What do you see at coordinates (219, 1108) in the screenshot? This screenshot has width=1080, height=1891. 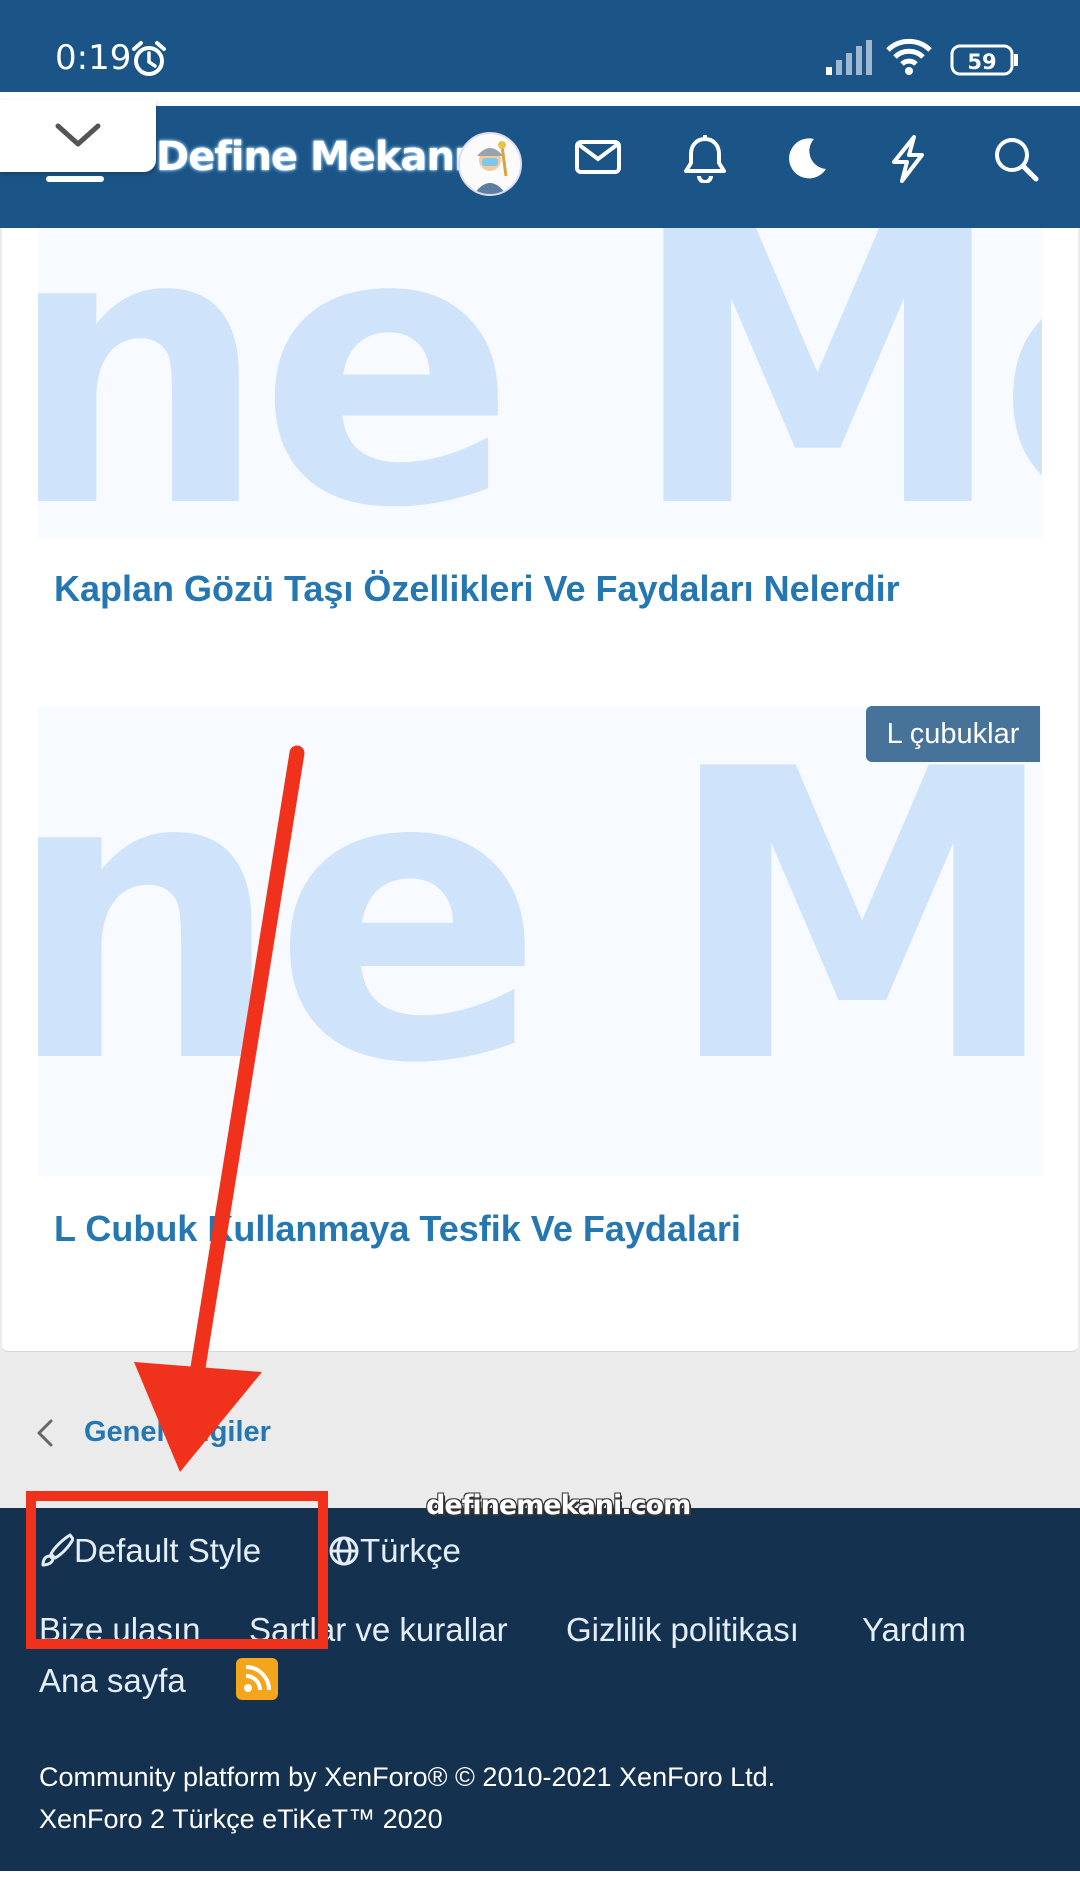 I see `annotation-arrow` at bounding box center [219, 1108].